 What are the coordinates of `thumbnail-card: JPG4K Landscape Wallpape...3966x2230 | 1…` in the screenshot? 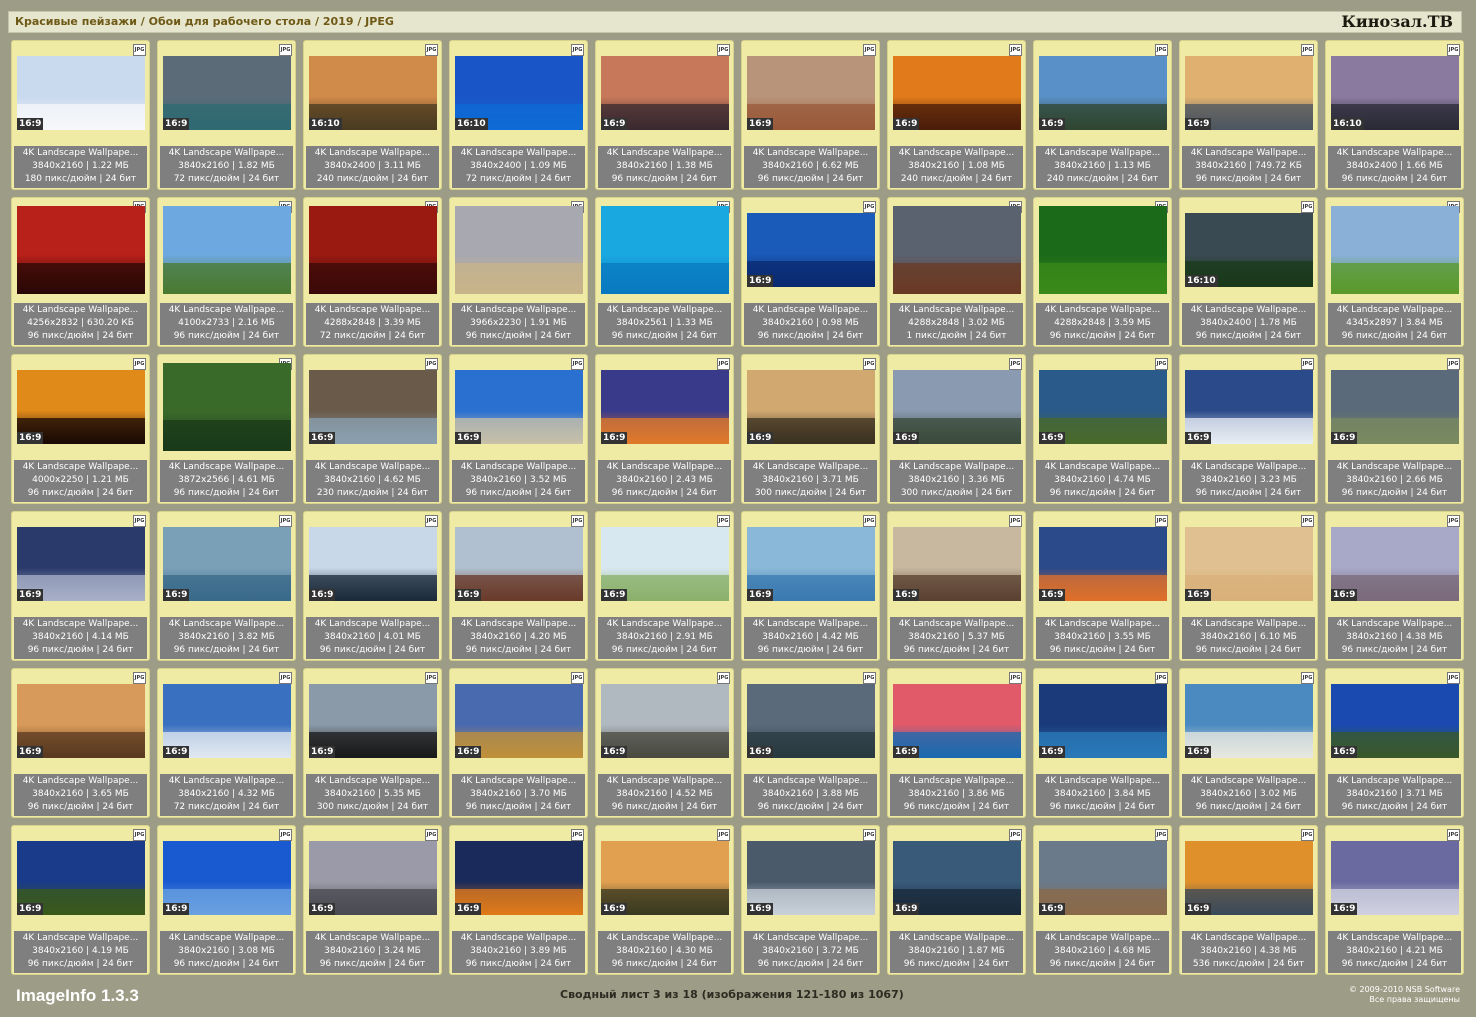 It's located at (518, 272).